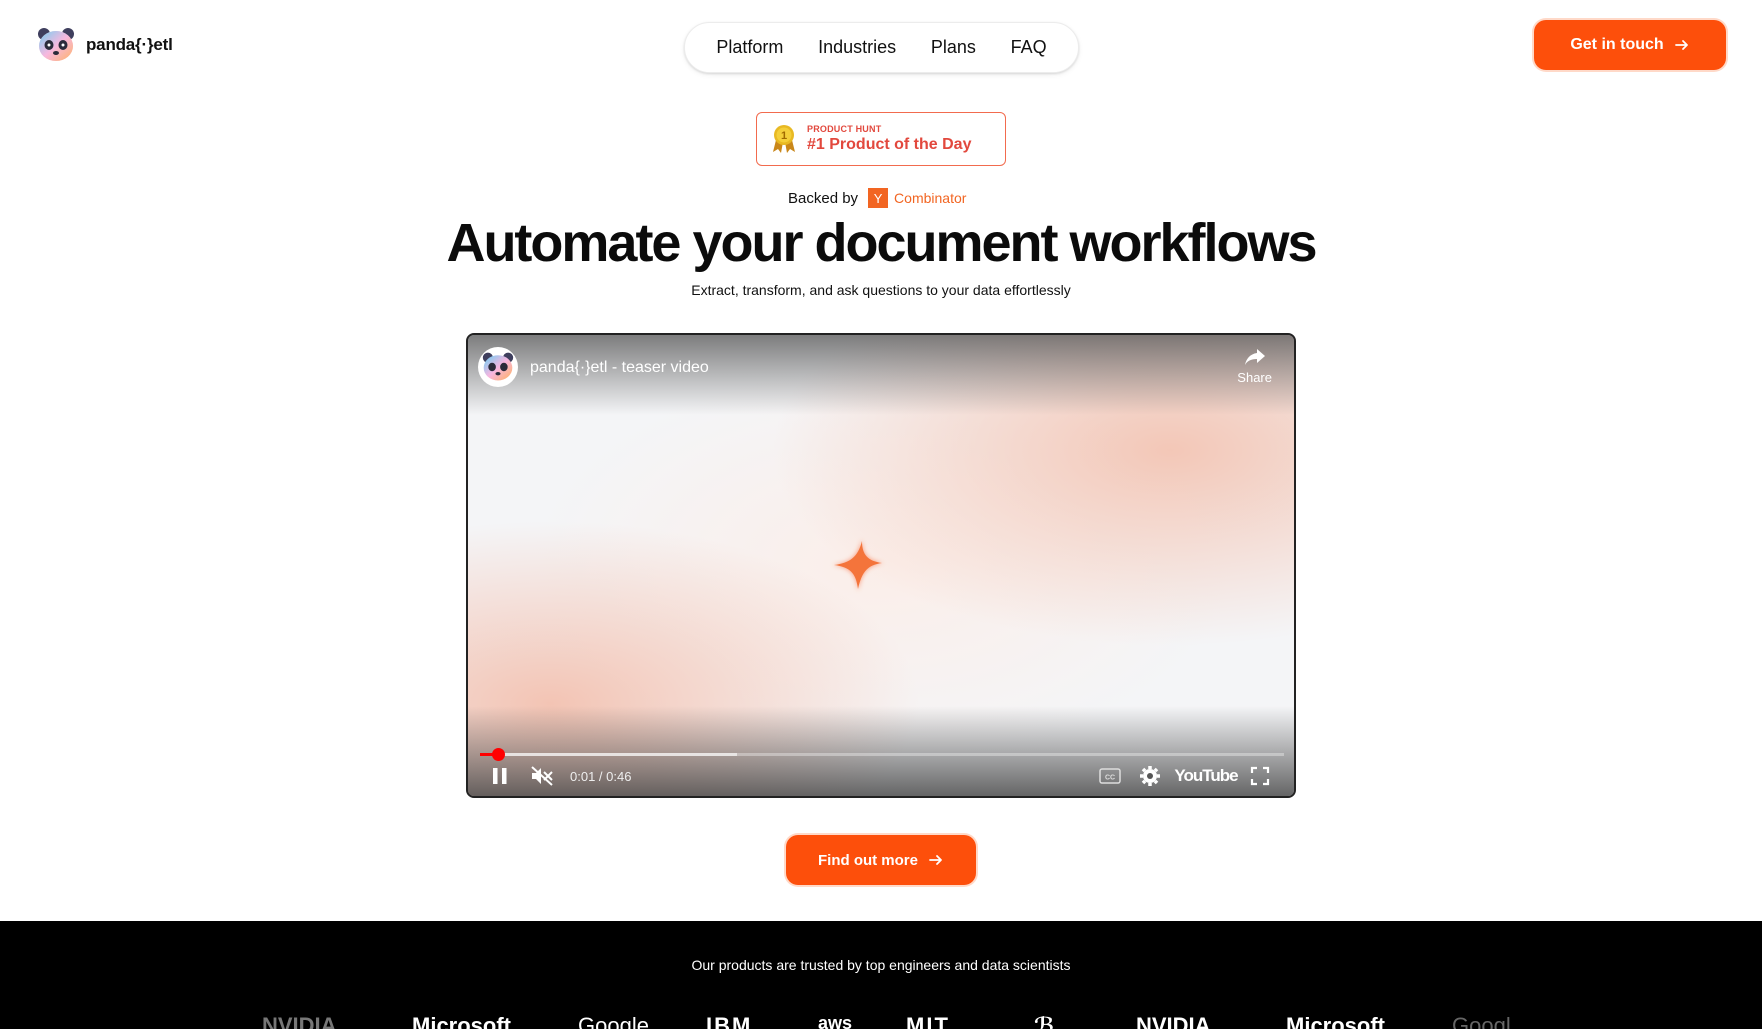 The image size is (1762, 1029). Describe the element at coordinates (1481, 1021) in the screenshot. I see `google-logo-2: Googl` at that location.